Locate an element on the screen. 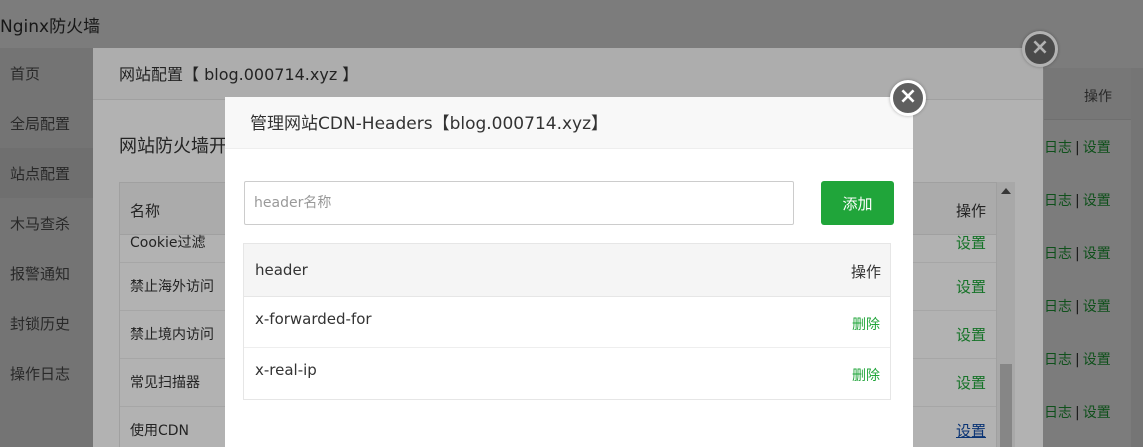  add-button: 添加 is located at coordinates (857, 203).